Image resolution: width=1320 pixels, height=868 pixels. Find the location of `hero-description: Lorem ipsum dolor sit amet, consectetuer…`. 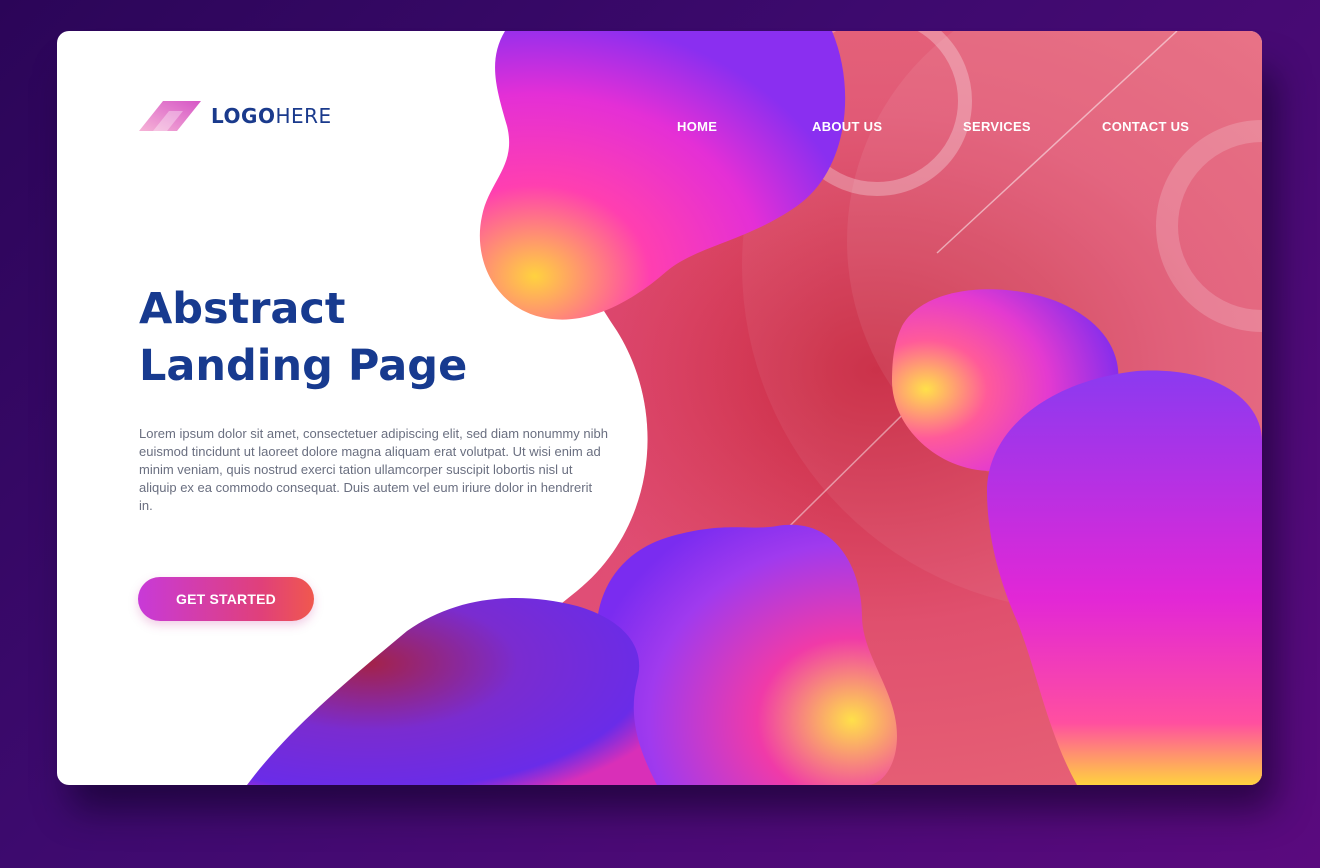

hero-description: Lorem ipsum dolor sit amet, consectetuer… is located at coordinates (373, 469).